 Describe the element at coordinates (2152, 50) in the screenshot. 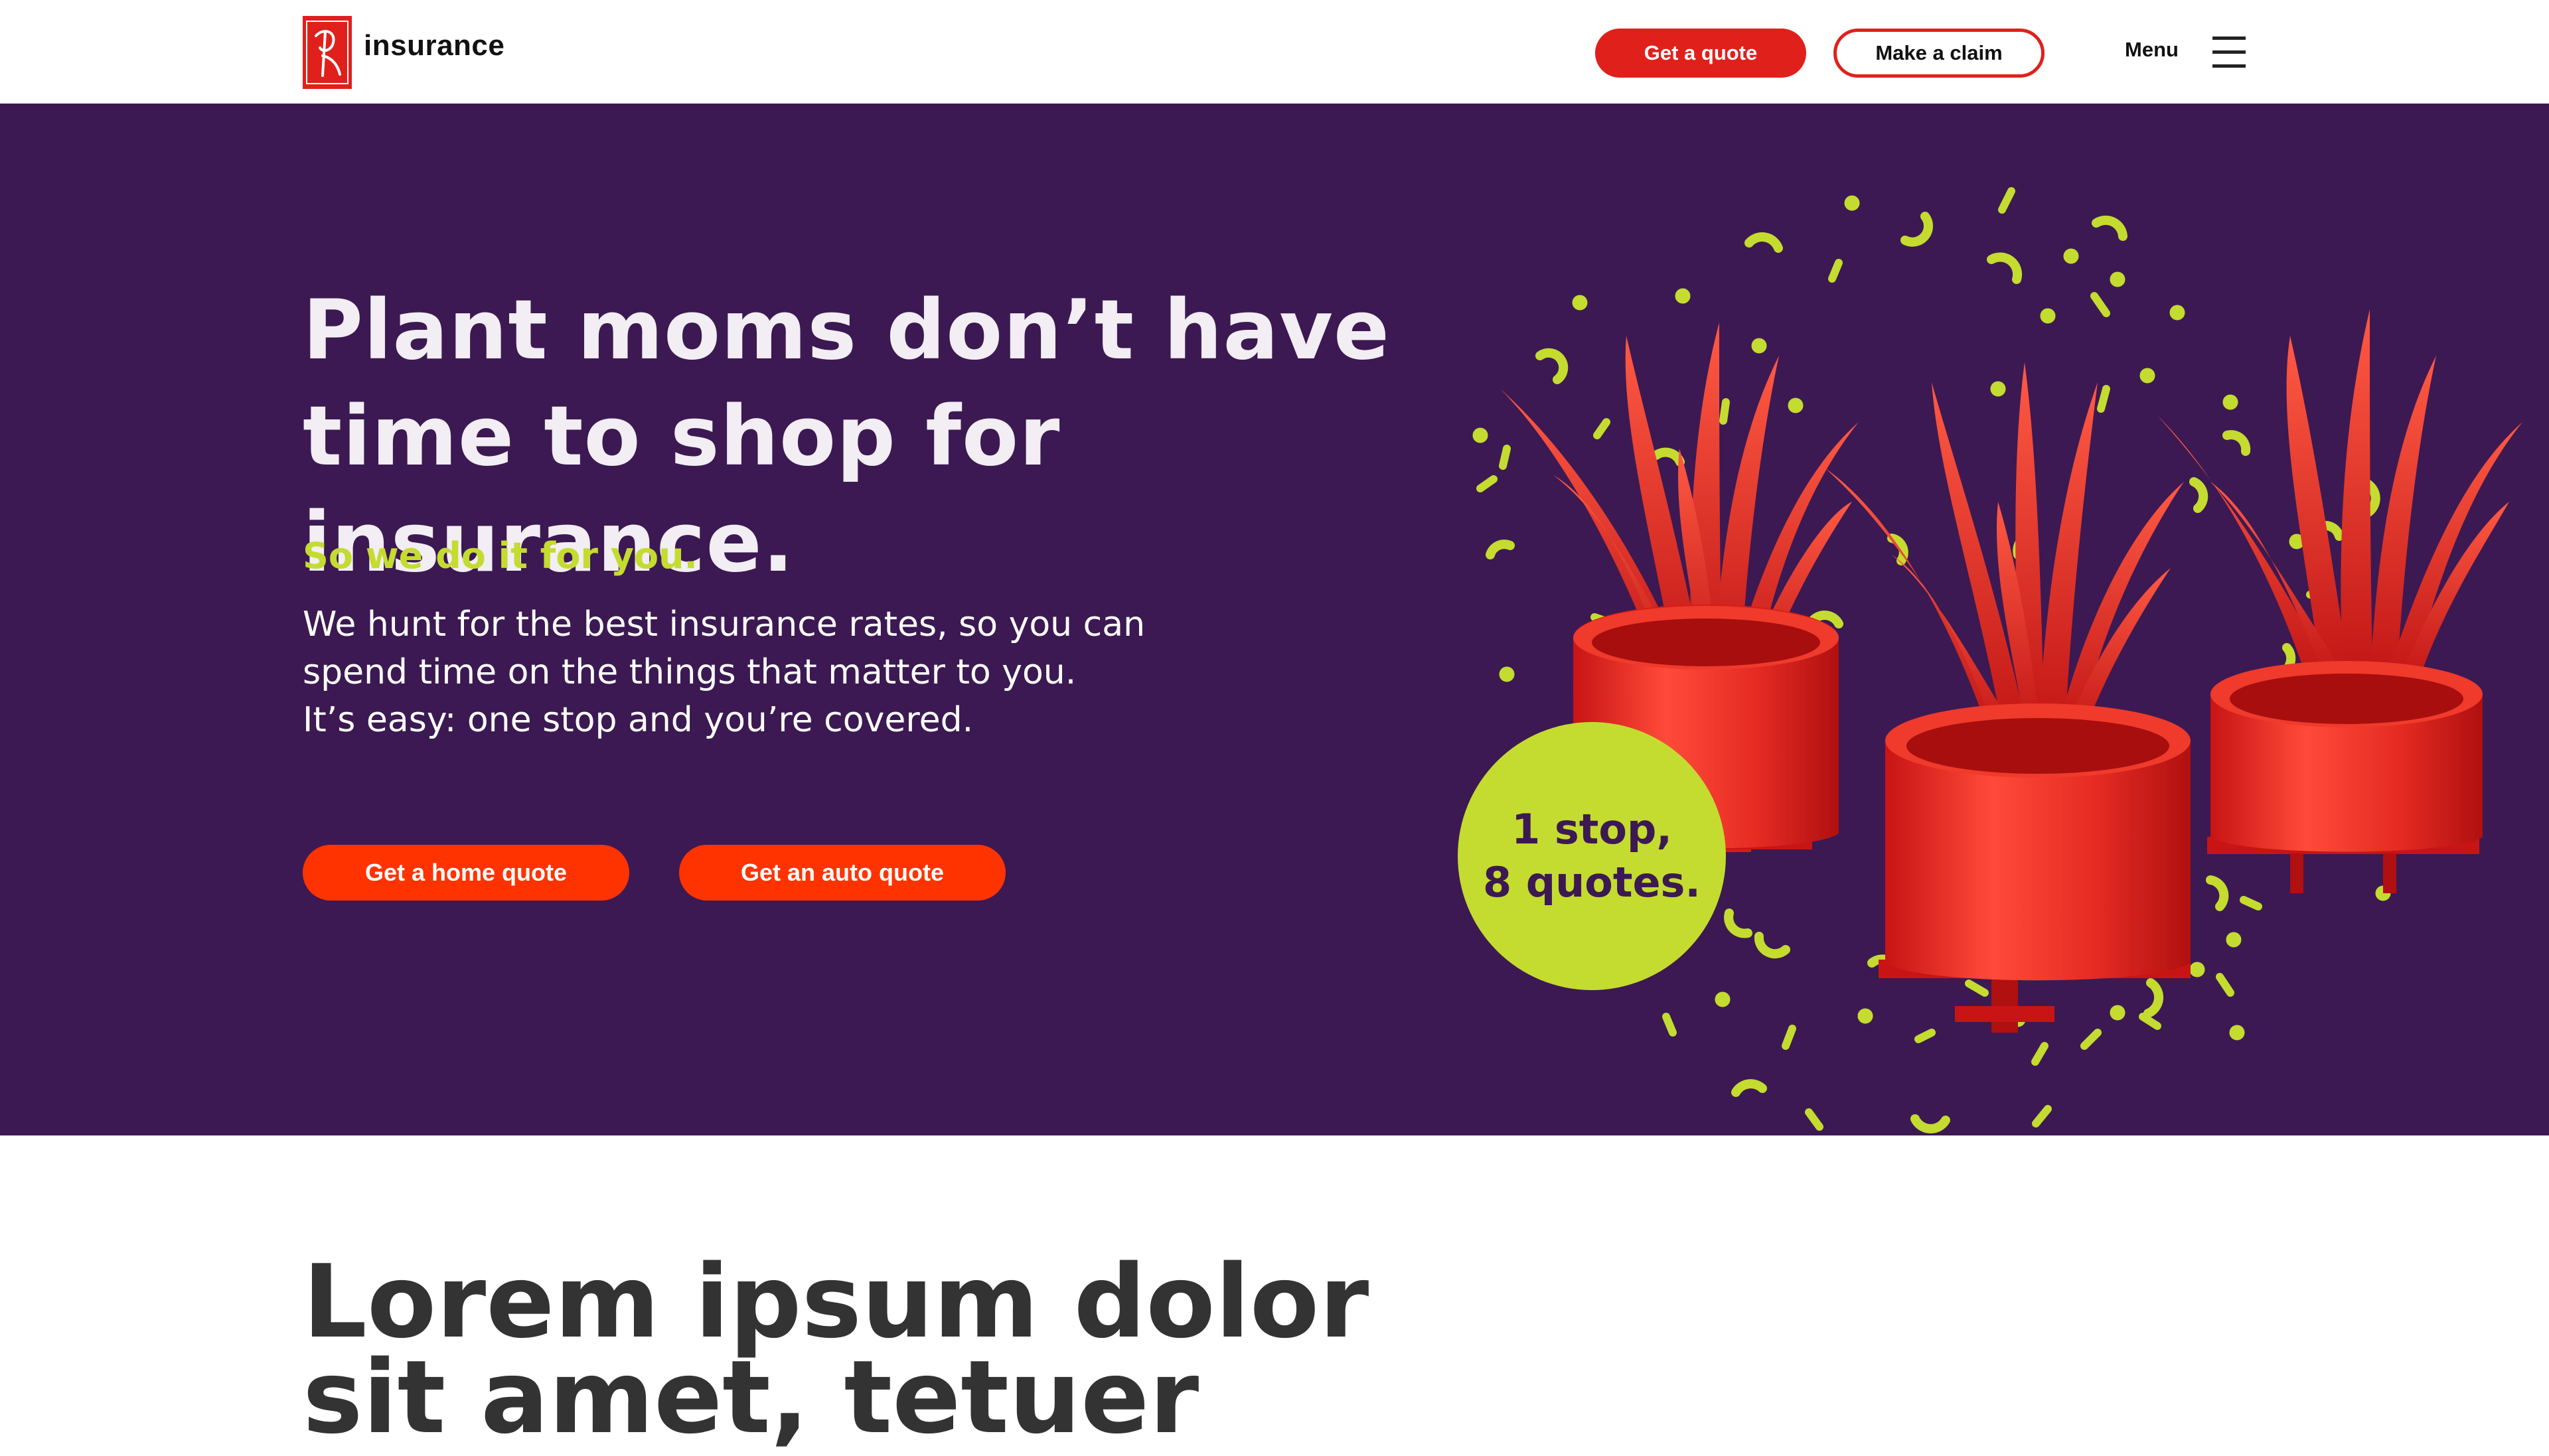

I see `menu-label: Menu` at that location.